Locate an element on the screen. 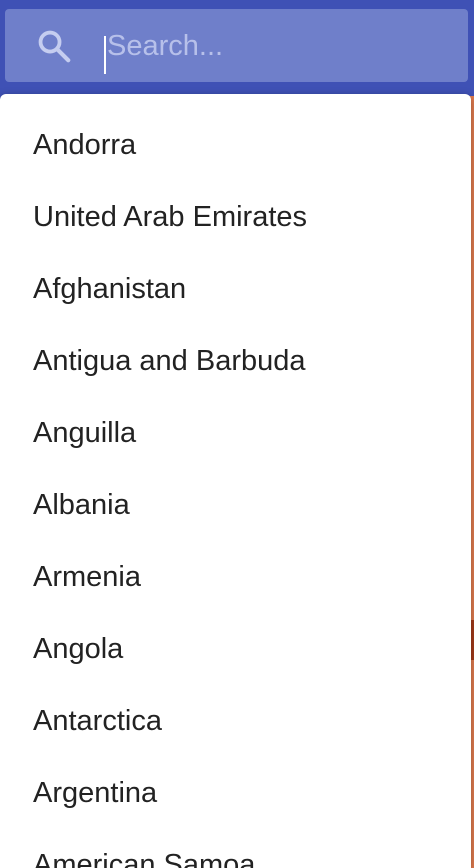 The image size is (474, 868). list-item-antarctica: Antarctica is located at coordinates (235, 721).